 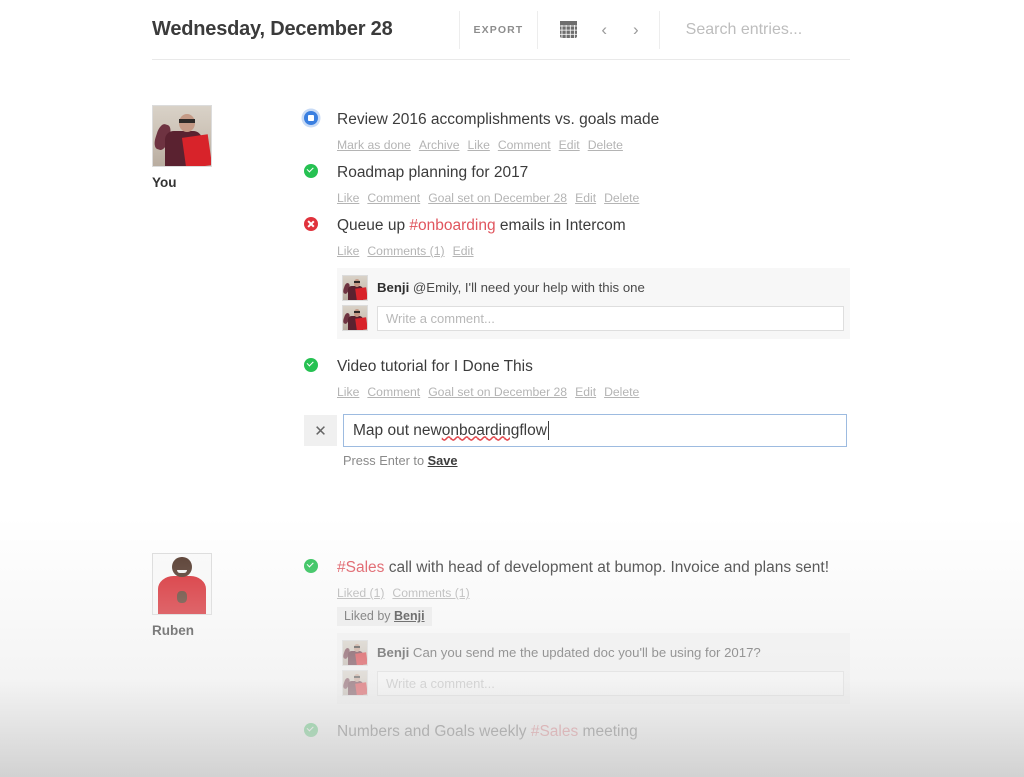 What do you see at coordinates (487, 731) in the screenshot?
I see `entry-text: Numbers and Goals weekly #Sales meeting` at bounding box center [487, 731].